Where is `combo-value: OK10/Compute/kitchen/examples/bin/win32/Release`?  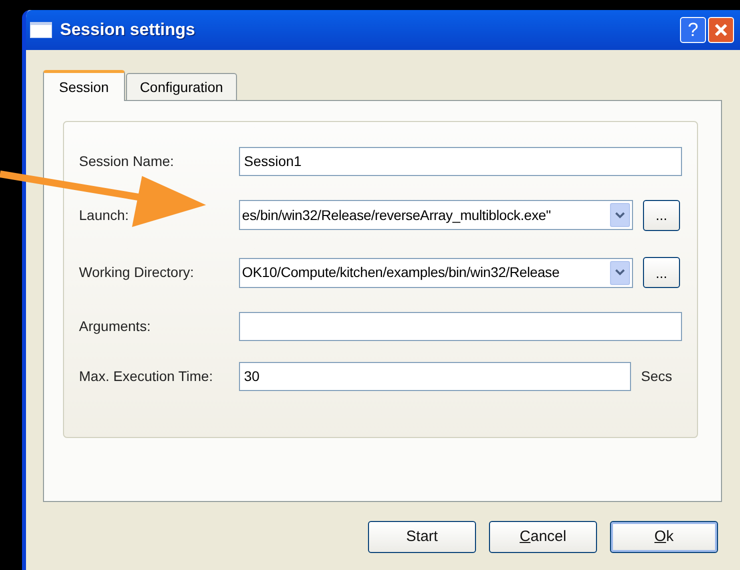
combo-value: OK10/Compute/kitchen/examples/bin/win32/Release is located at coordinates (401, 272).